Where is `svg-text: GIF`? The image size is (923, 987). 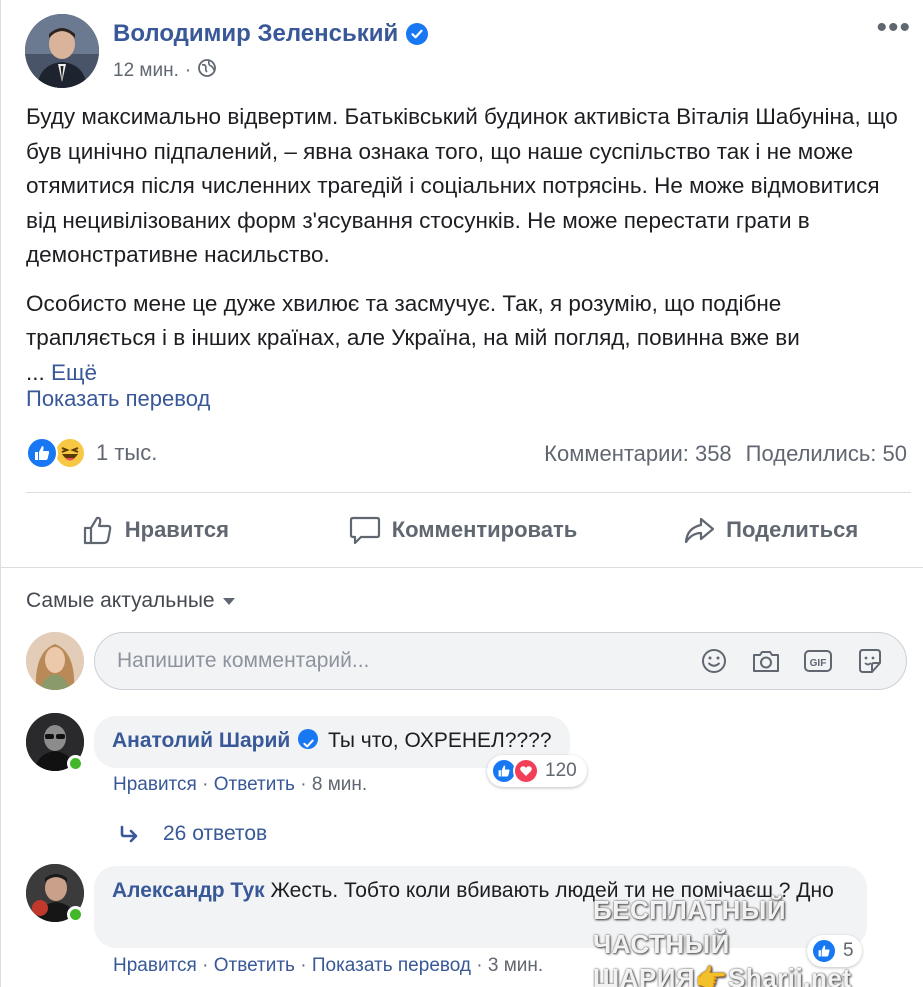 svg-text: GIF is located at coordinates (818, 663).